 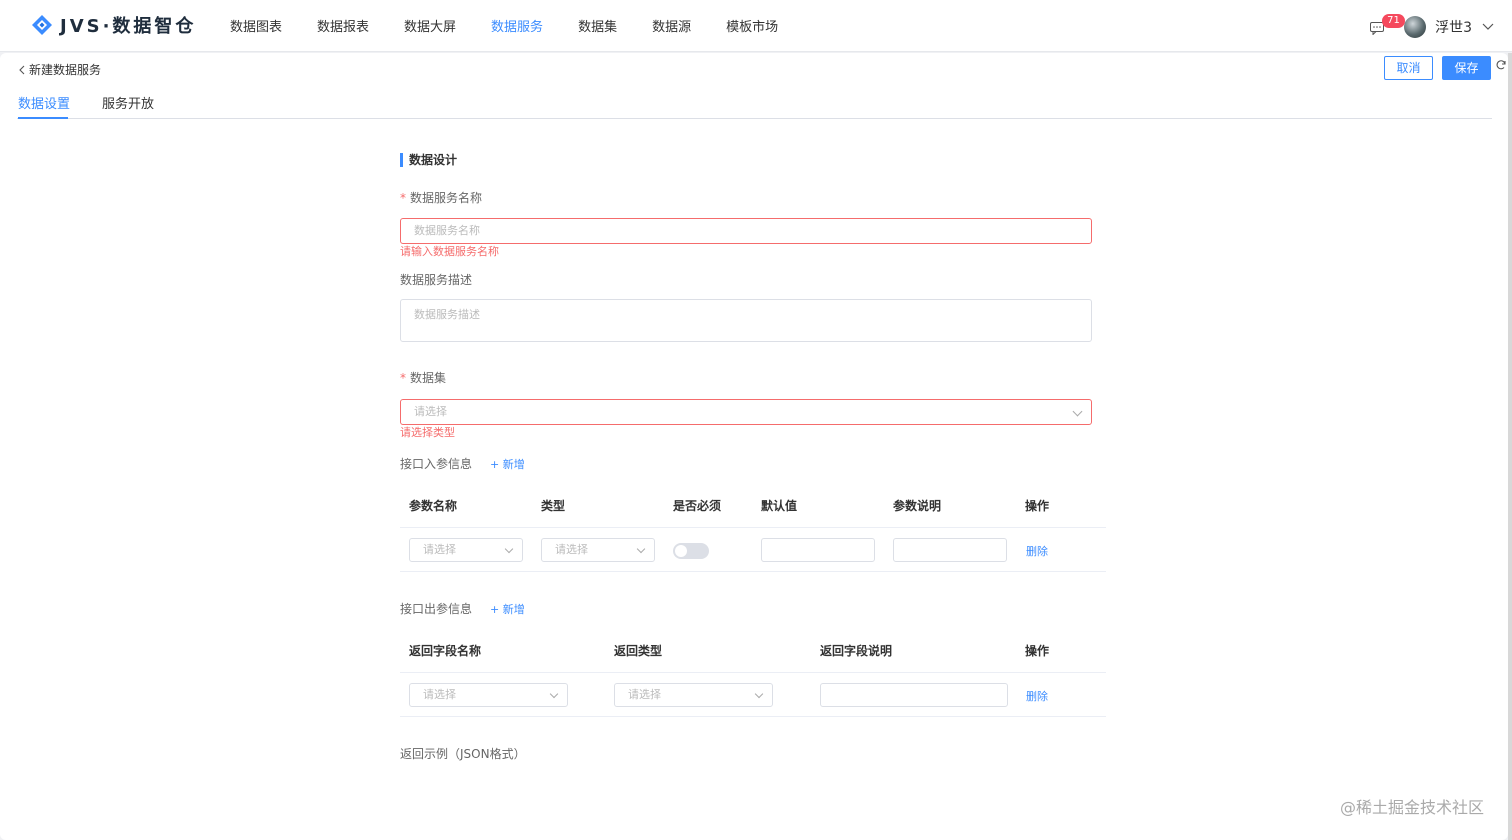 What do you see at coordinates (22, 69) in the screenshot?
I see `chevron-left-icon` at bounding box center [22, 69].